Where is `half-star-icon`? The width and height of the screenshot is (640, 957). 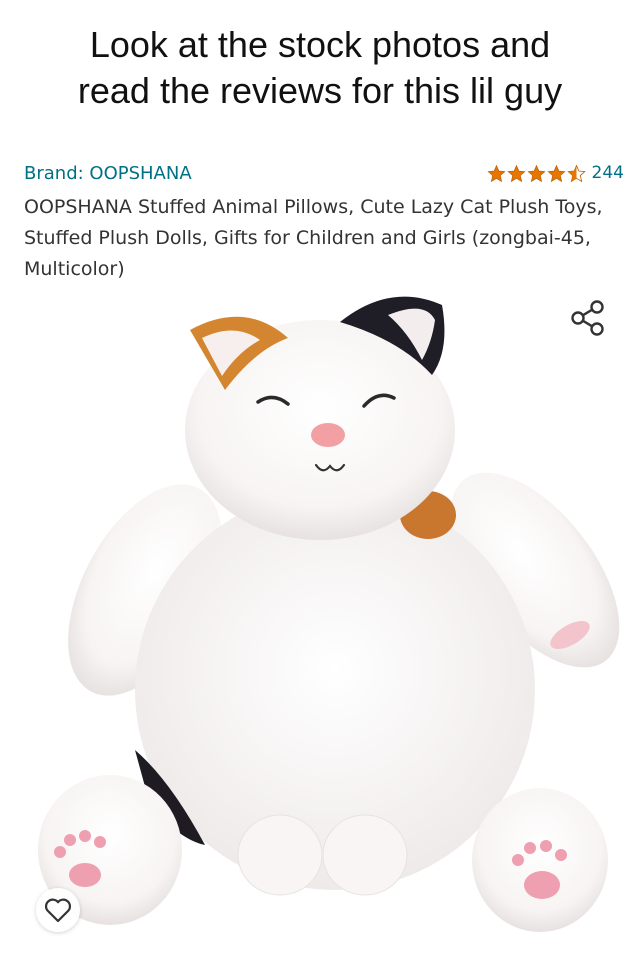
half-star-icon is located at coordinates (576, 173).